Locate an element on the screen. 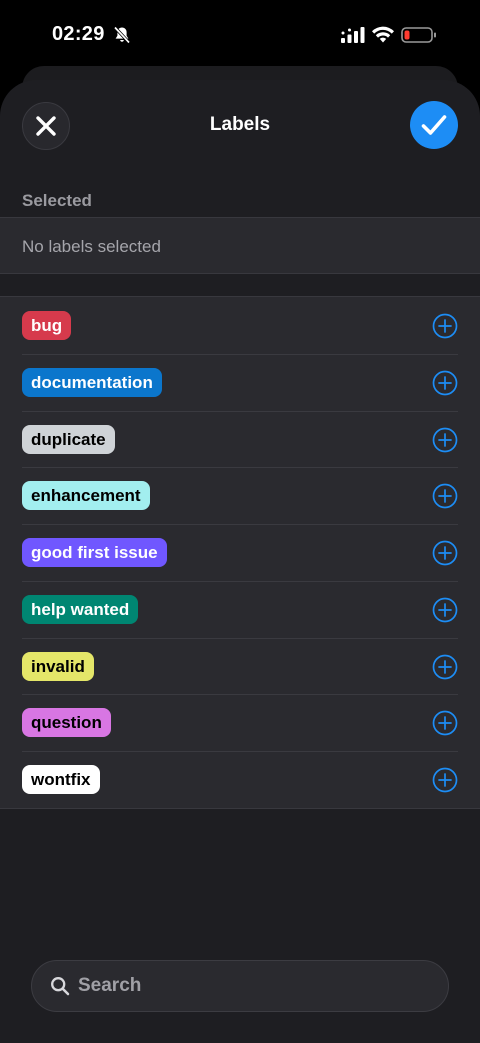 This screenshot has width=480, height=1043. label-chip: good first issue is located at coordinates (94, 552).